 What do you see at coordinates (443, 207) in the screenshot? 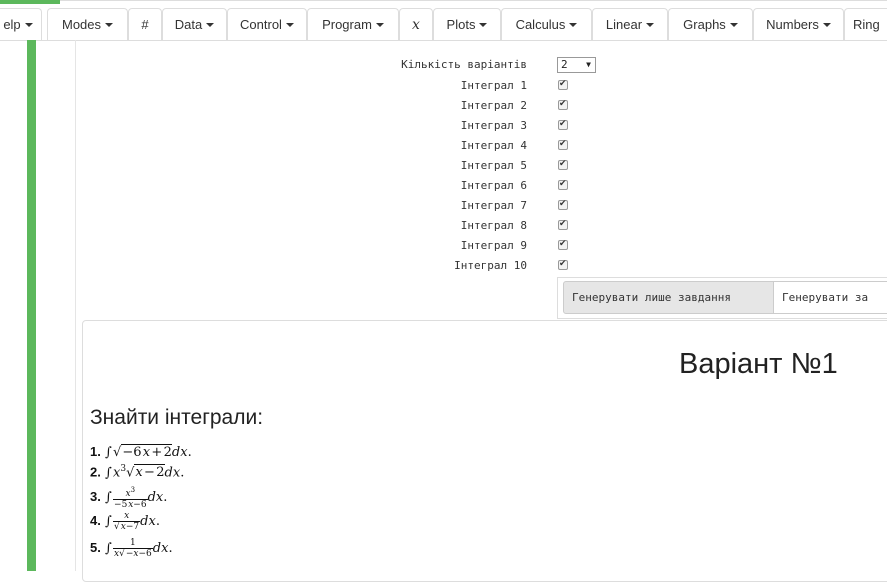
I see `integral-row: Інтеграл 7` at bounding box center [443, 207].